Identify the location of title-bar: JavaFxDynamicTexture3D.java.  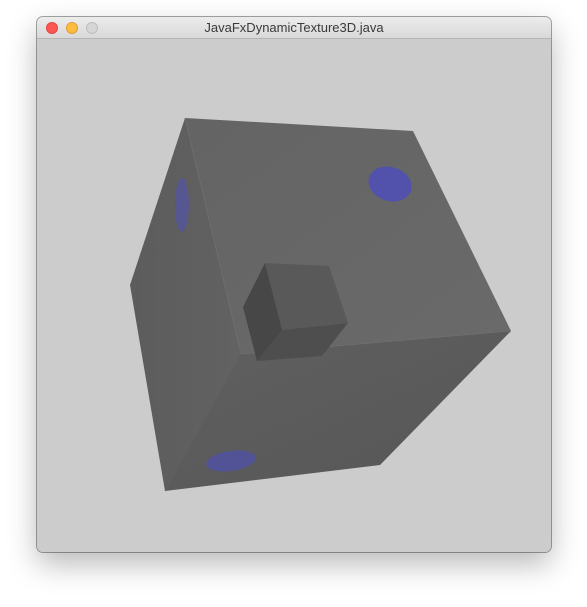
(294, 28).